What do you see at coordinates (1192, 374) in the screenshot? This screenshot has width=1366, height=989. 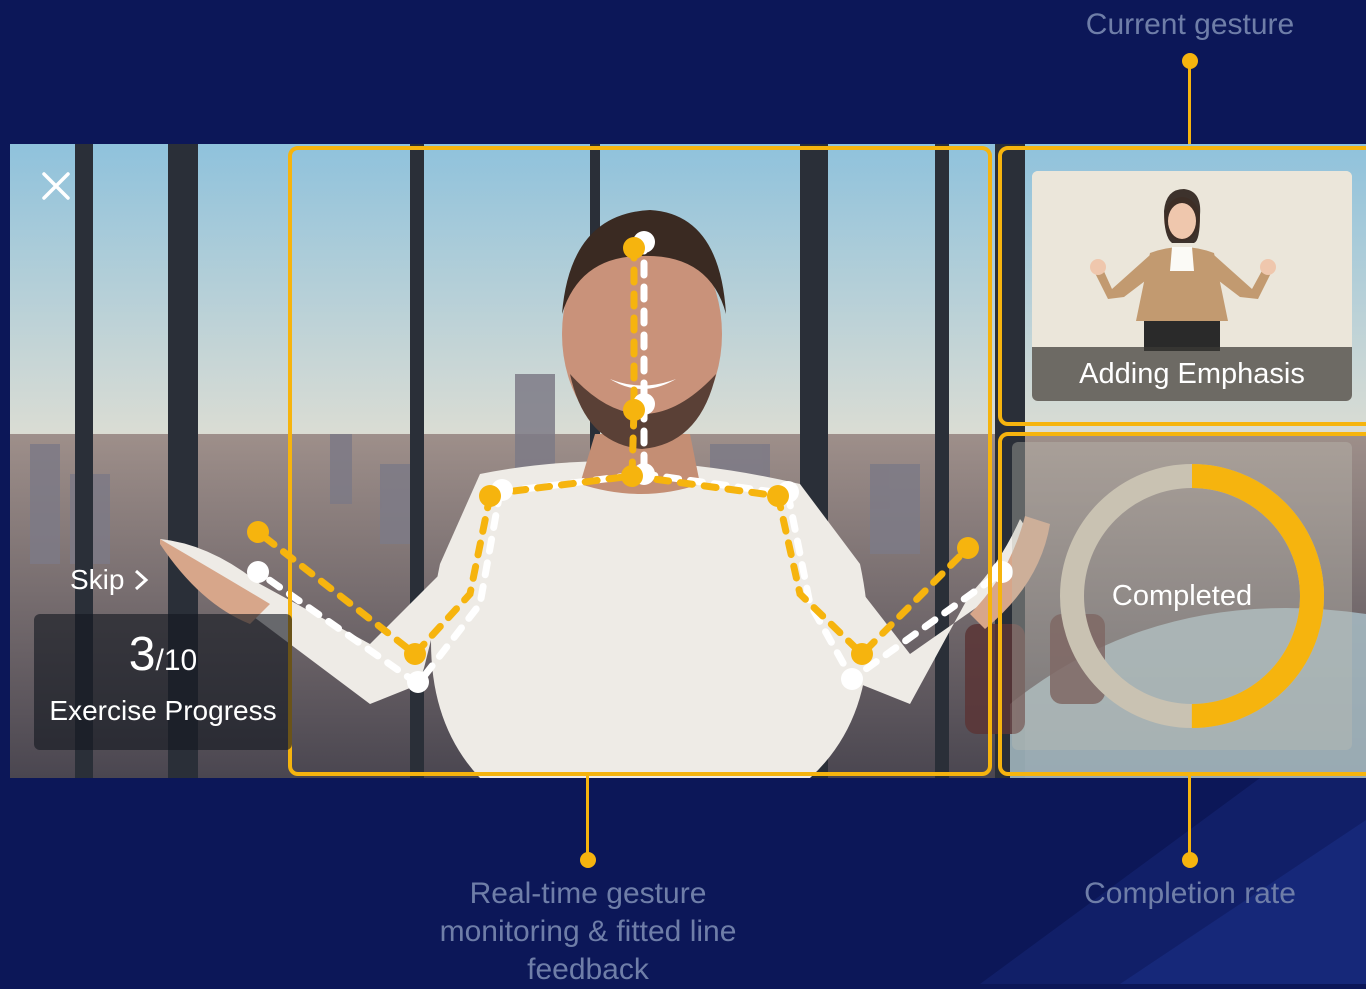 I see `gesture-name: Adding Emphasis` at bounding box center [1192, 374].